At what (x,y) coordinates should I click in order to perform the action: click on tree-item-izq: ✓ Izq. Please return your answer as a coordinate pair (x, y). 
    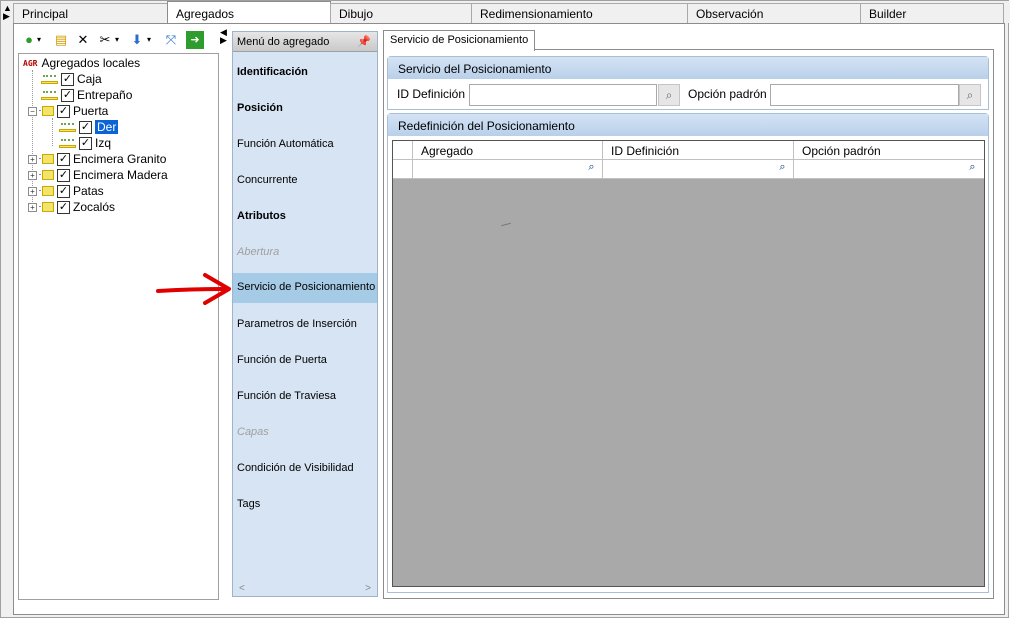
    Looking at the image, I should click on (85, 143).